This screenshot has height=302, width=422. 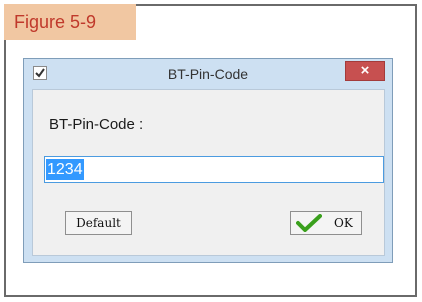 I want to click on dialog-titlebar: BT-Pin-Code ×, so click(x=208, y=74).